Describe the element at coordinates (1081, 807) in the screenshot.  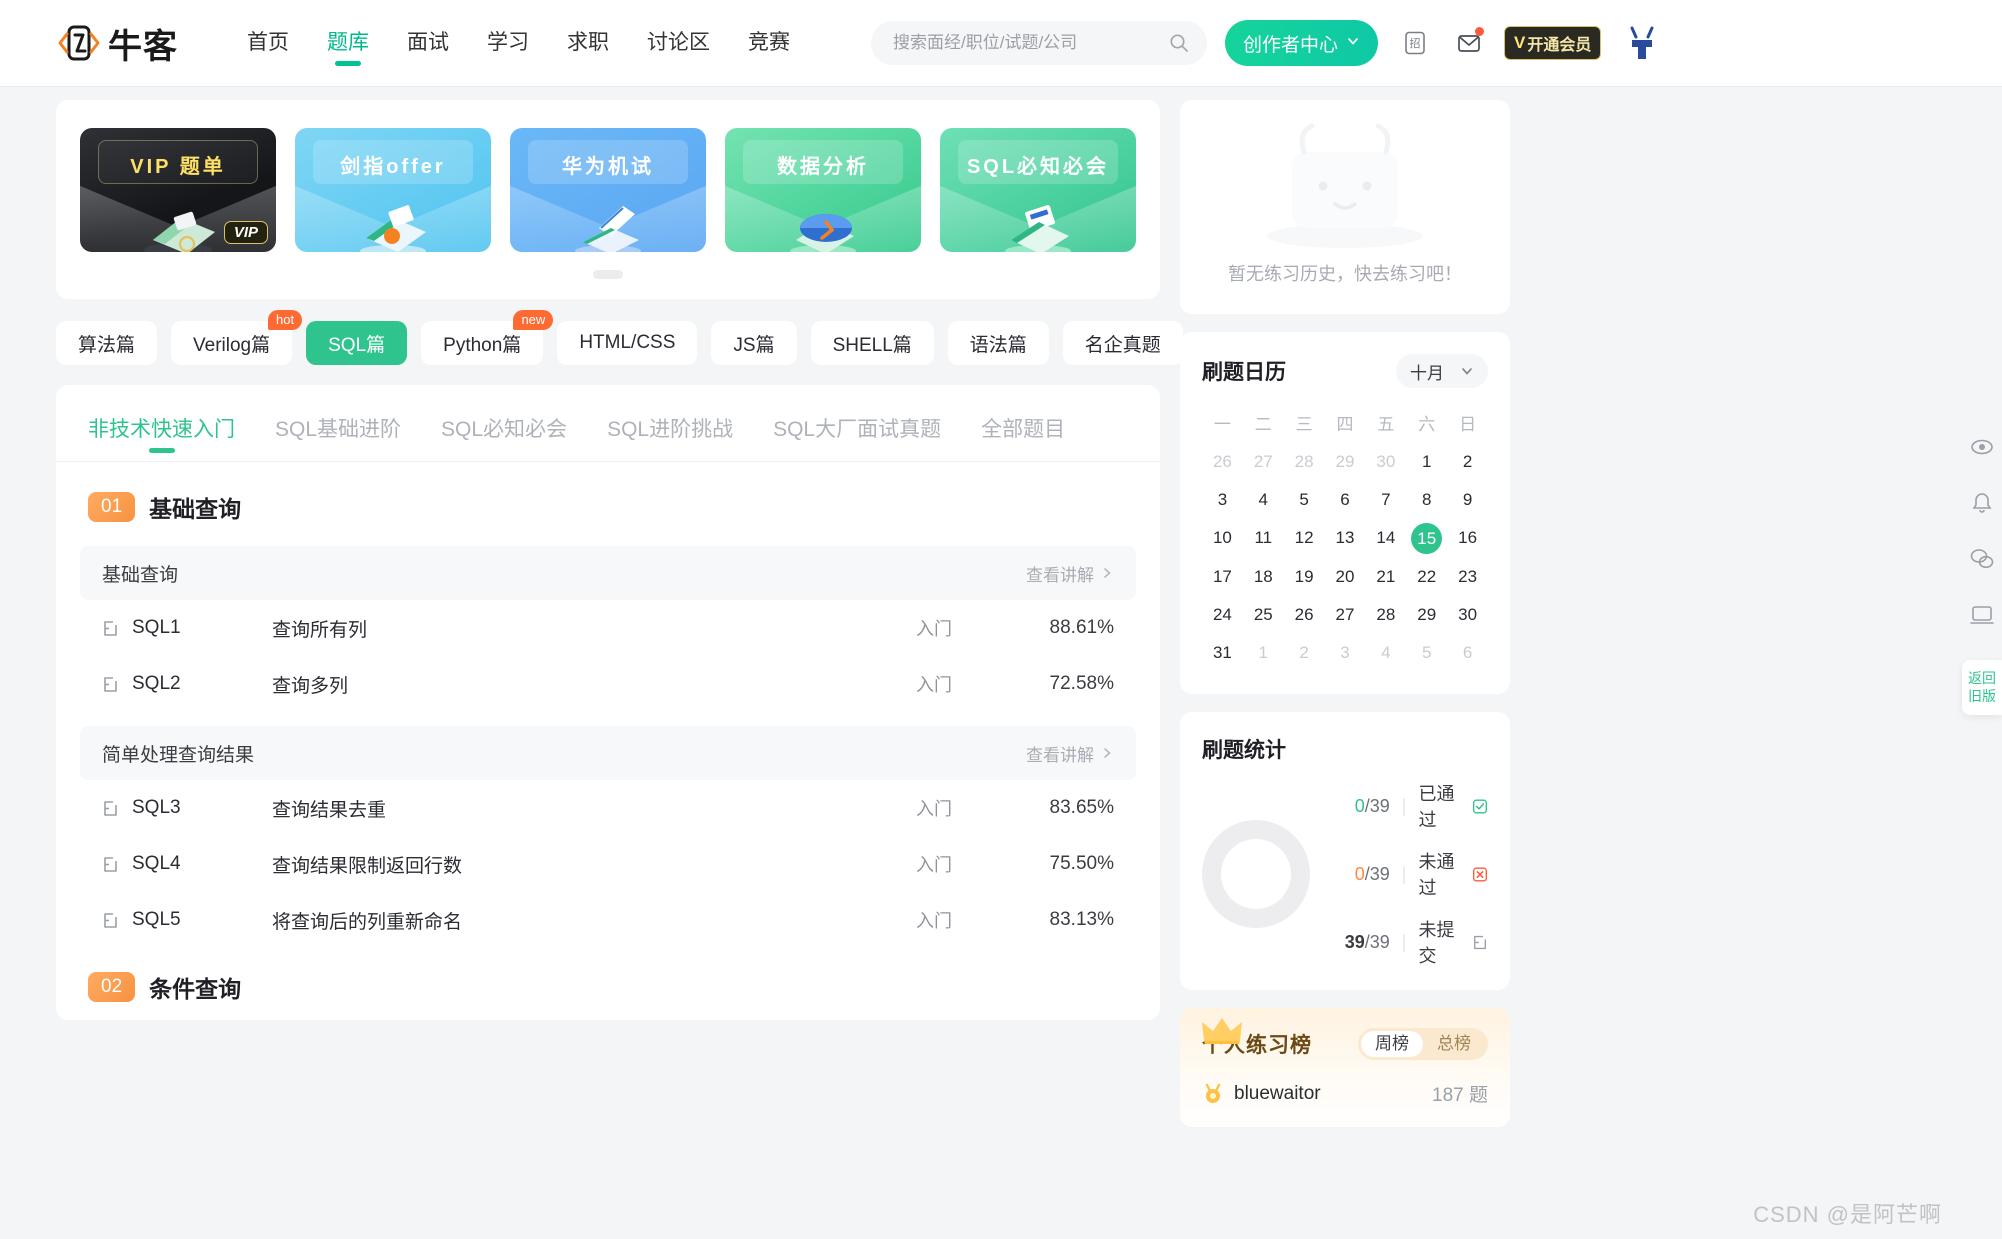
I see `question-pass-rate: 83.65%` at that location.